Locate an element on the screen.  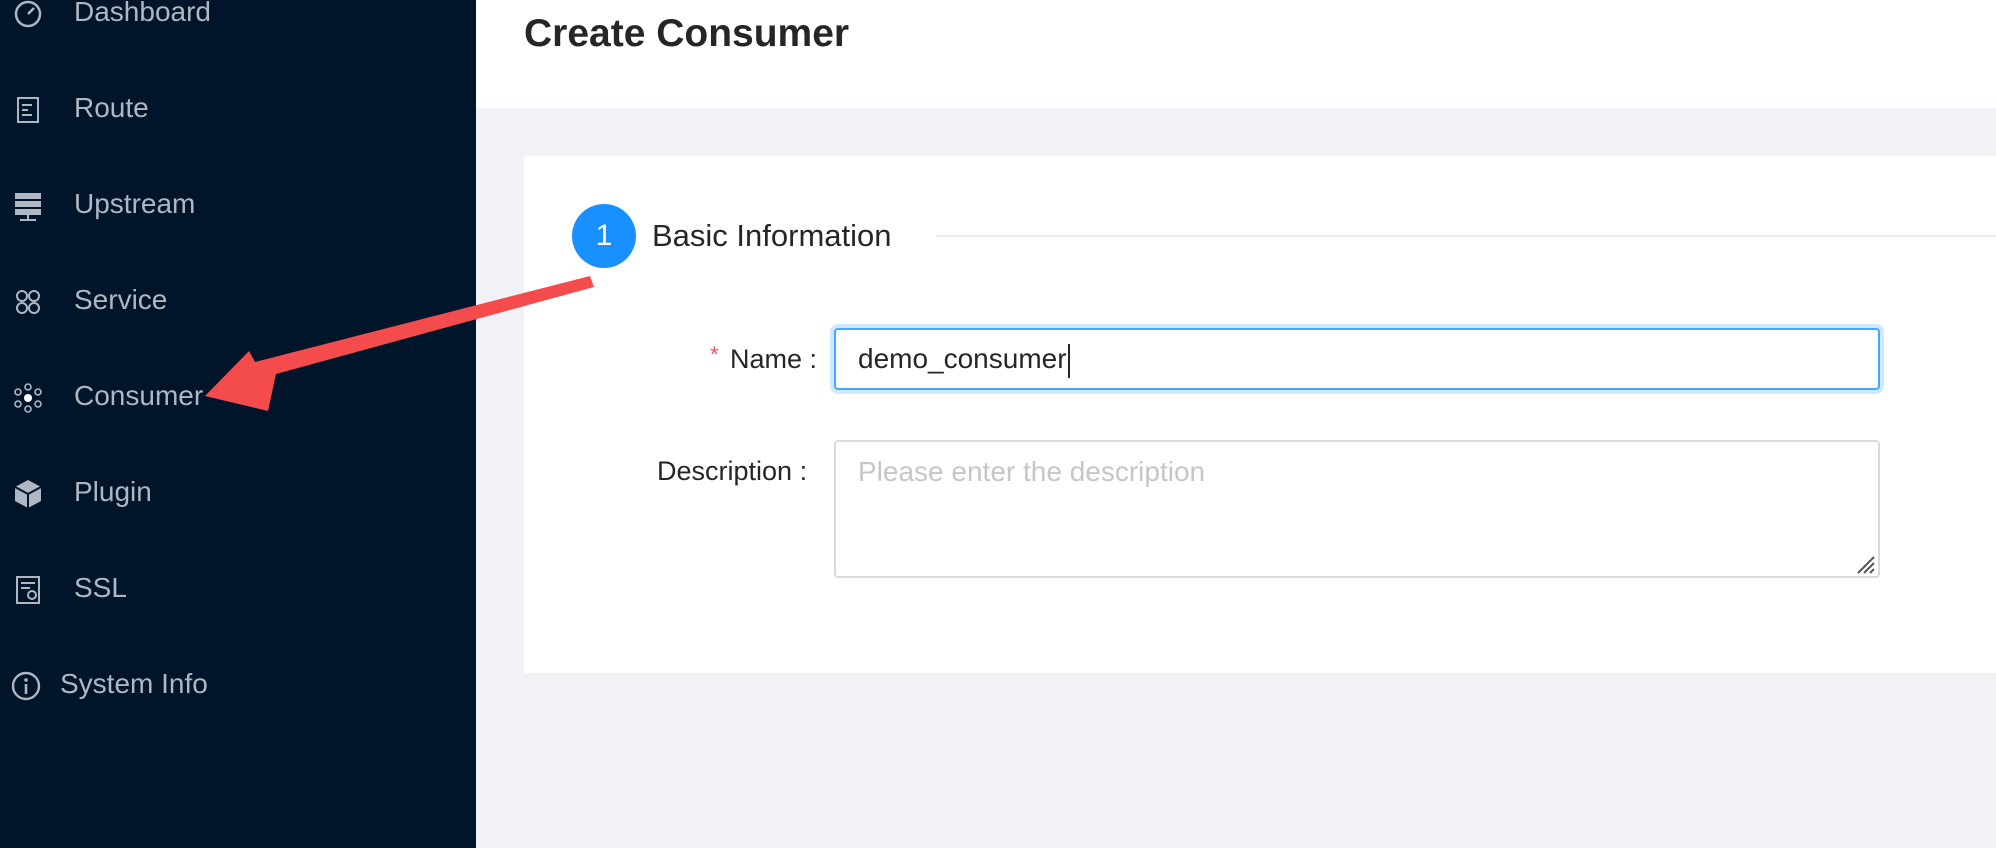
sidebar-item-ssl: SSL is located at coordinates (238, 588).